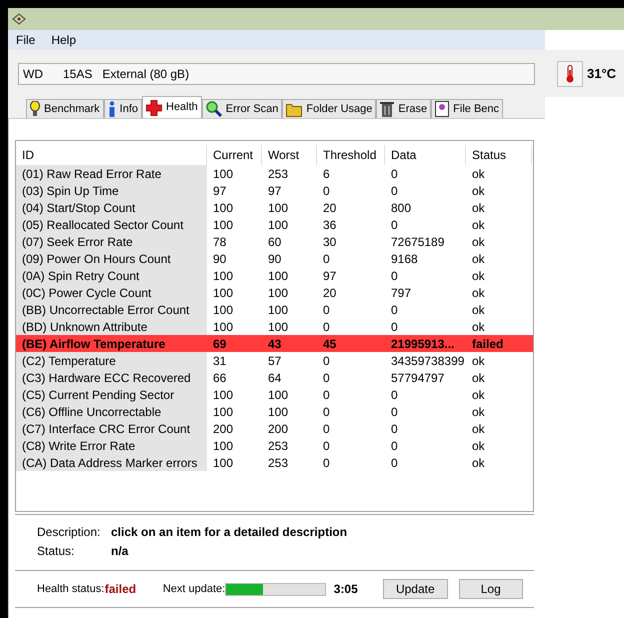  Describe the element at coordinates (214, 109) in the screenshot. I see `magnifier-icon` at that location.